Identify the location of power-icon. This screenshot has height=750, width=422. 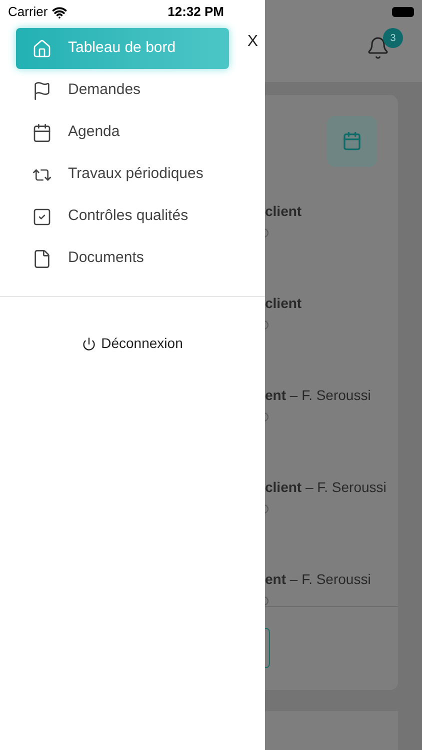
(89, 343).